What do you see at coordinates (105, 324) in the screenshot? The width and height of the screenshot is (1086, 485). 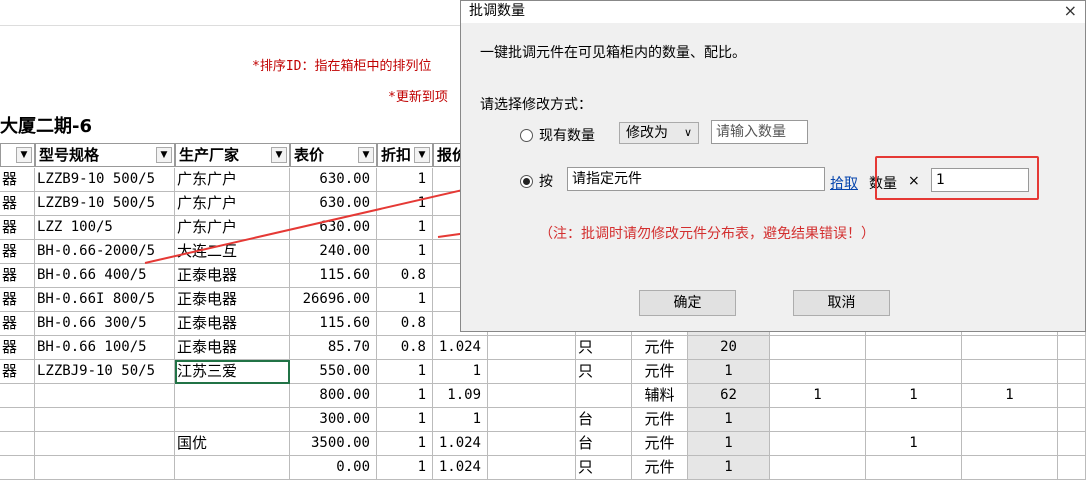 I see `cell-model: BH-0.66 300/5` at bounding box center [105, 324].